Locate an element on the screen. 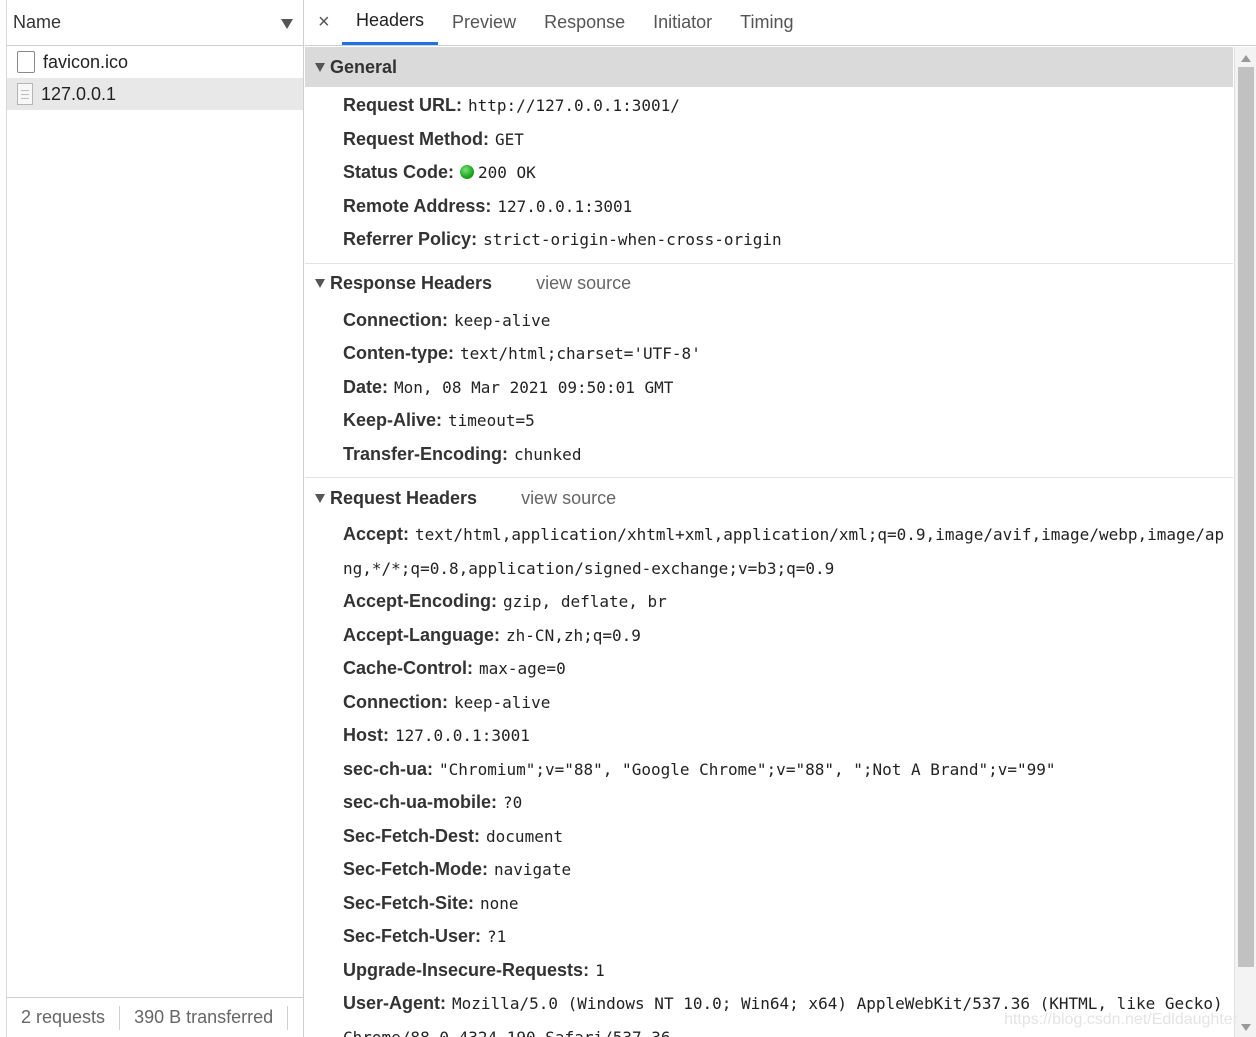 Image resolution: width=1256 pixels, height=1037 pixels. header-key: Date: is located at coordinates (366, 386).